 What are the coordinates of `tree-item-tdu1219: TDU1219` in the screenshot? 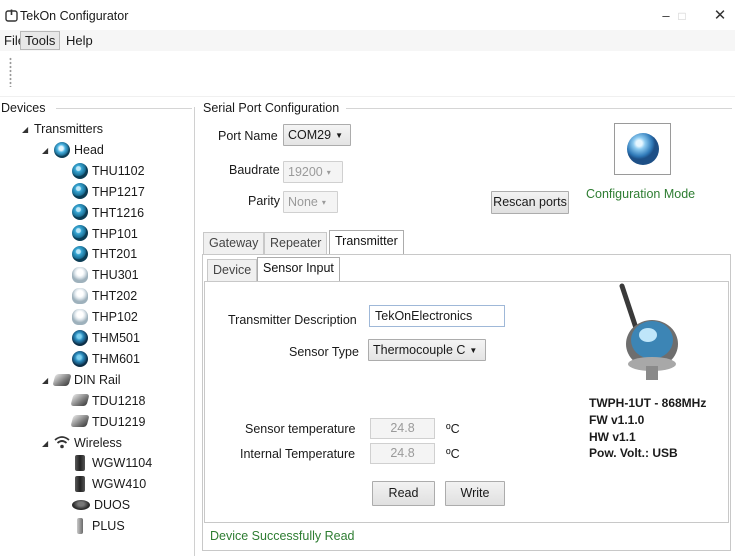 It's located at (108, 422).